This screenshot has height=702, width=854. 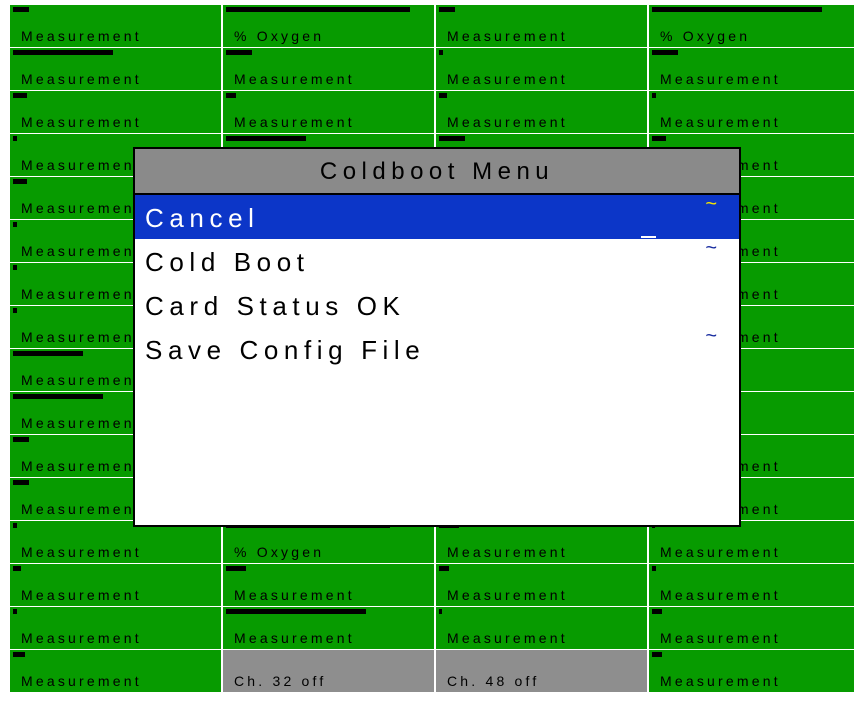 What do you see at coordinates (227, 262) in the screenshot?
I see `menu-item-label: Cold Boot` at bounding box center [227, 262].